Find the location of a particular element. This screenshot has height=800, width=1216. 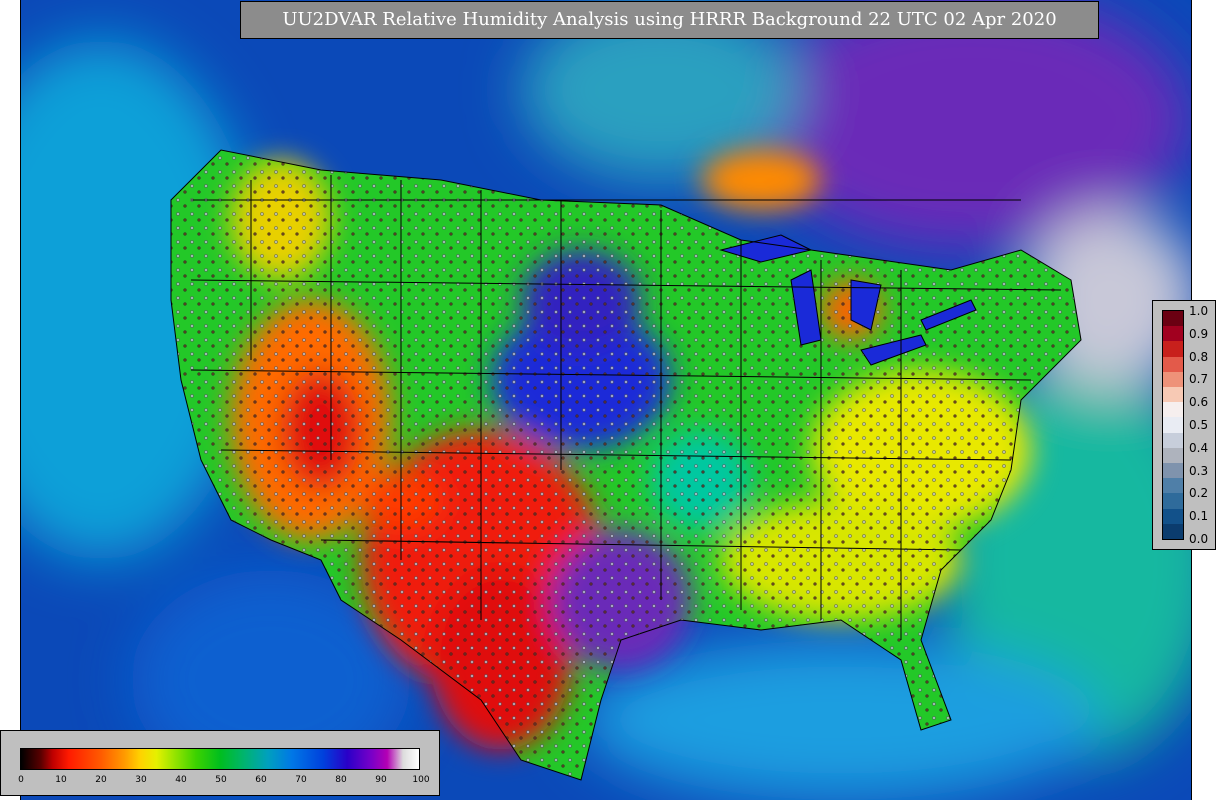

fraction-colorbar-tick: 1.0 is located at coordinates (1199, 311).